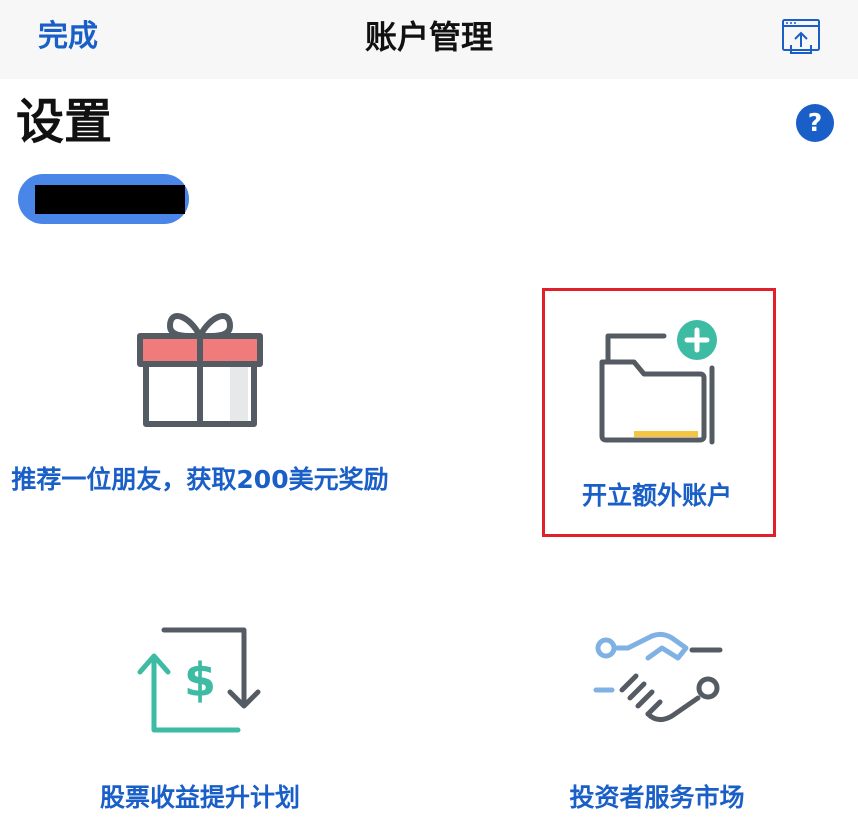 The height and width of the screenshot is (833, 858). What do you see at coordinates (428, 37) in the screenshot?
I see `nav-title: 账户管理` at bounding box center [428, 37].